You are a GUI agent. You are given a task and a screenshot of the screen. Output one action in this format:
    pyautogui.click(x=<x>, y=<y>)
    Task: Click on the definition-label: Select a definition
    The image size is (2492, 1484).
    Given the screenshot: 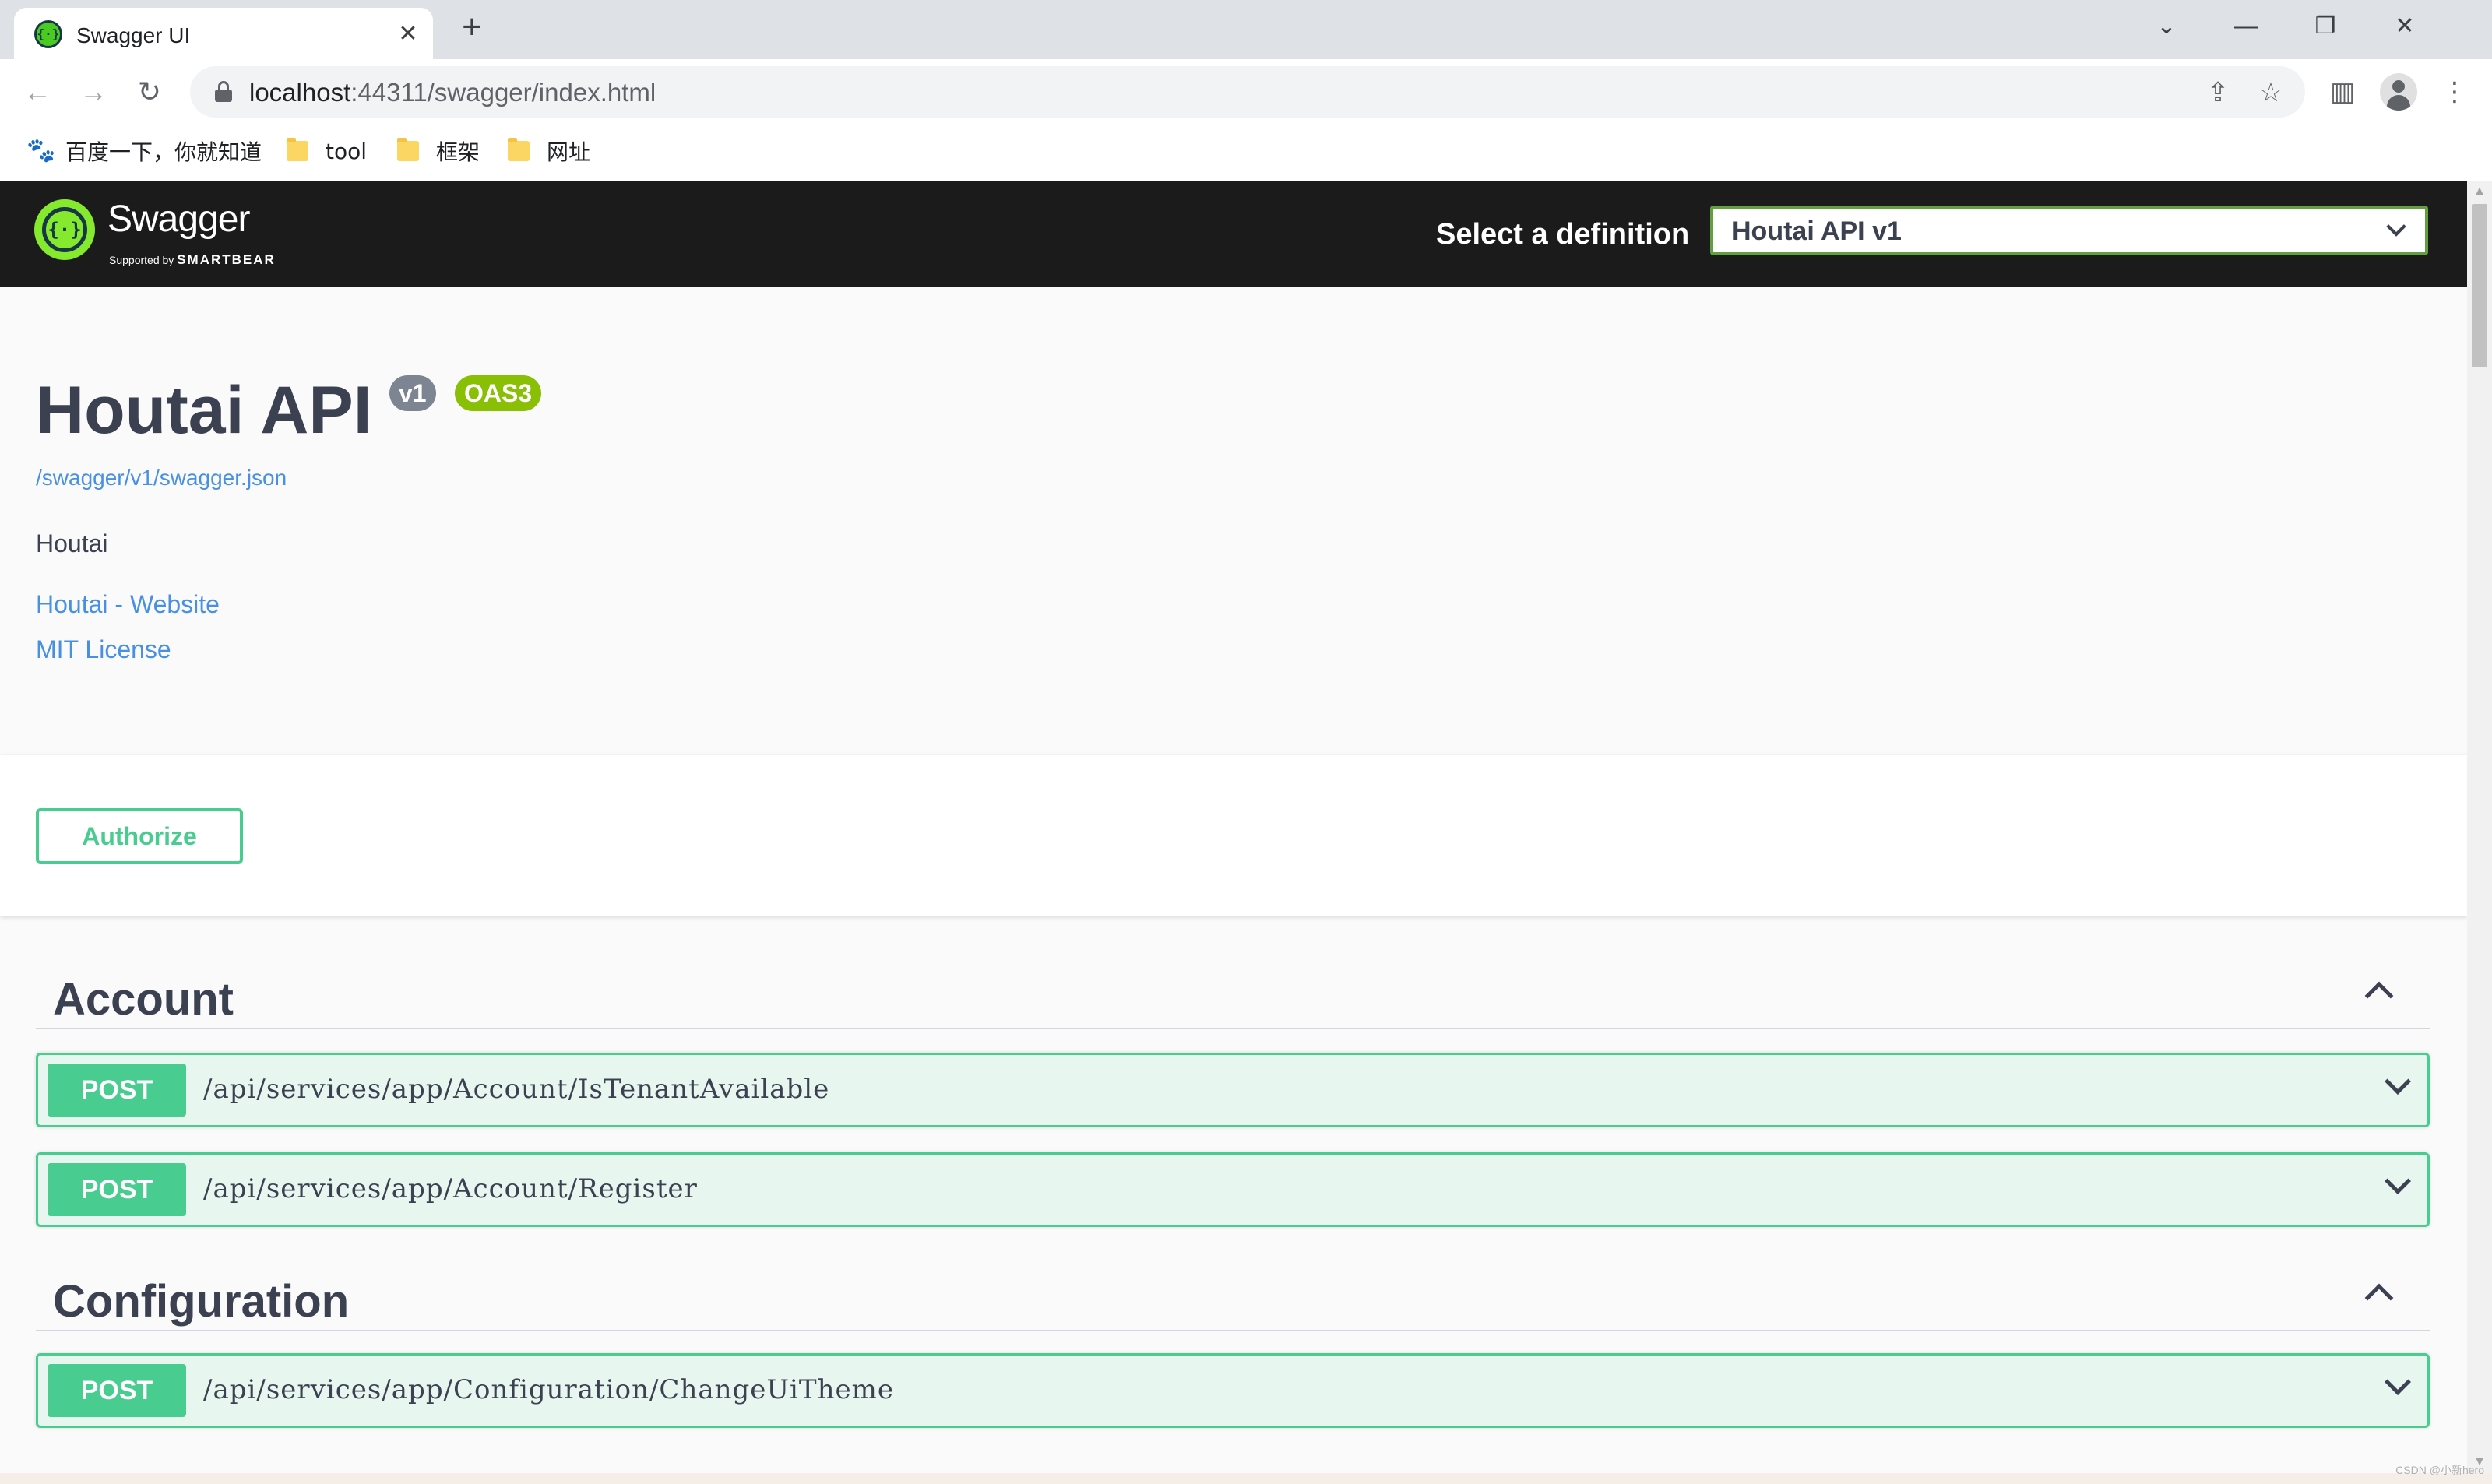 What is the action you would take?
    pyautogui.click(x=1563, y=234)
    